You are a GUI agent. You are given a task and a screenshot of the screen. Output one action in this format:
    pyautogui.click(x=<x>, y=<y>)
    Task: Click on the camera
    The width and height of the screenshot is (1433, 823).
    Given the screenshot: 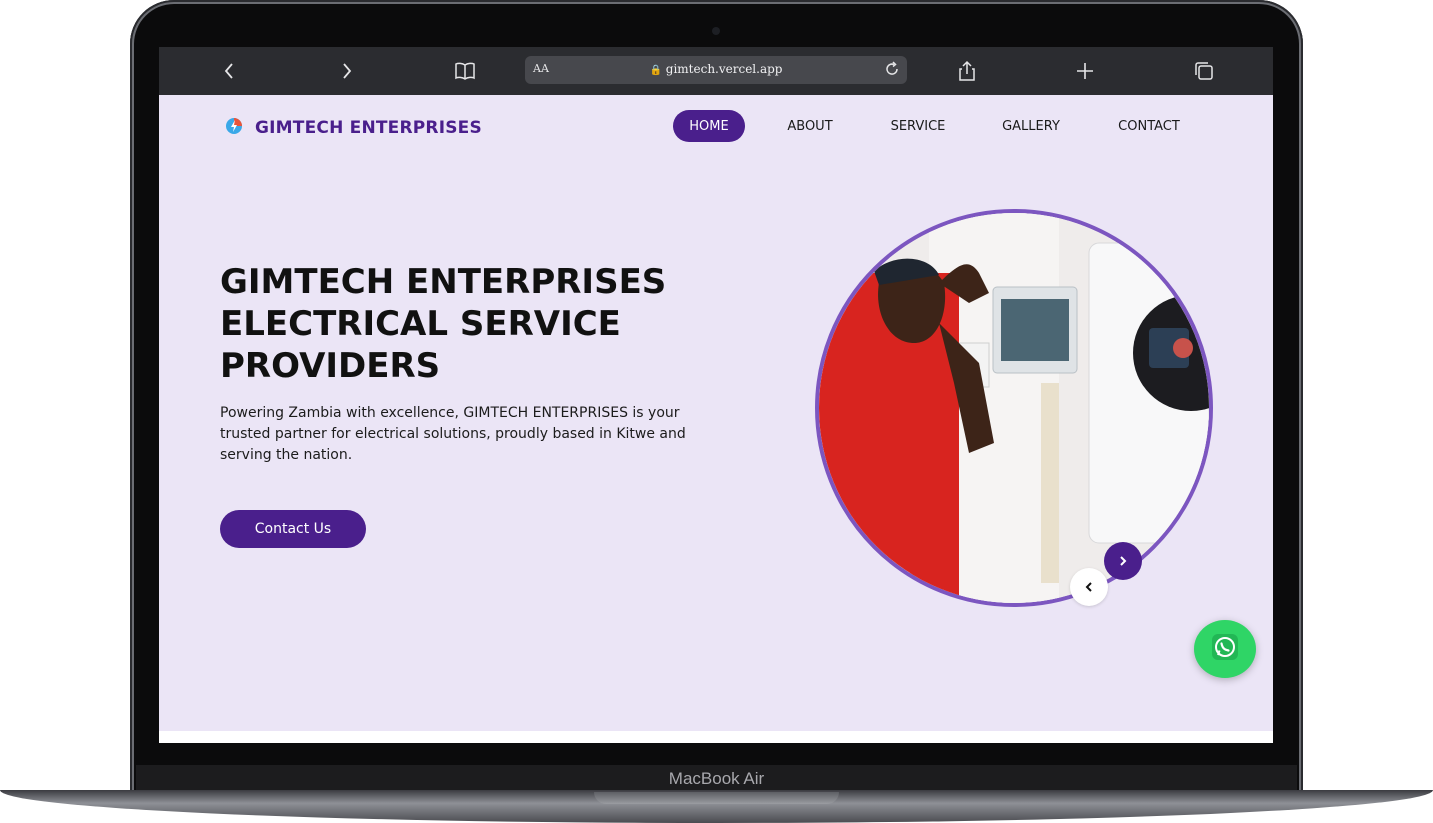 What is the action you would take?
    pyautogui.click(x=716, y=31)
    